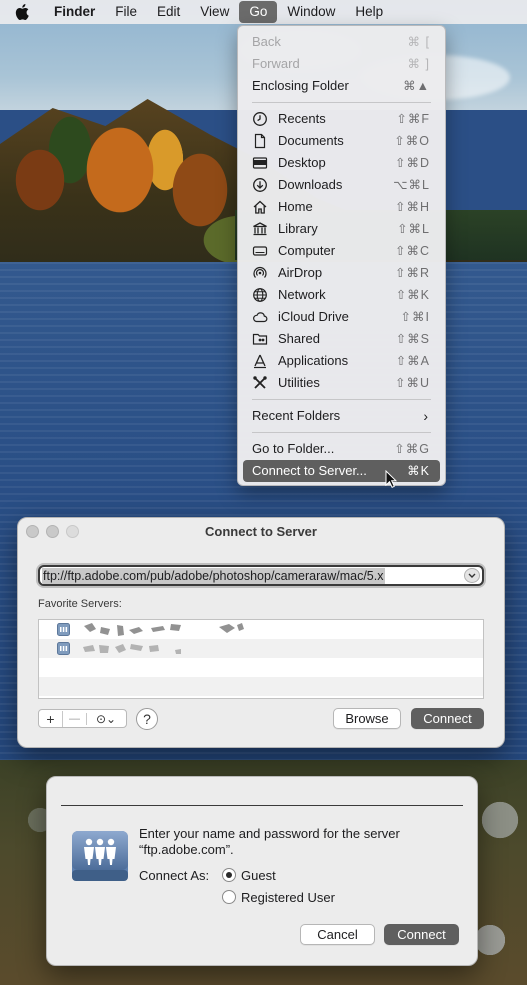  I want to click on menu-bar: Finder File Edit View Go Window Help, so click(263, 12).